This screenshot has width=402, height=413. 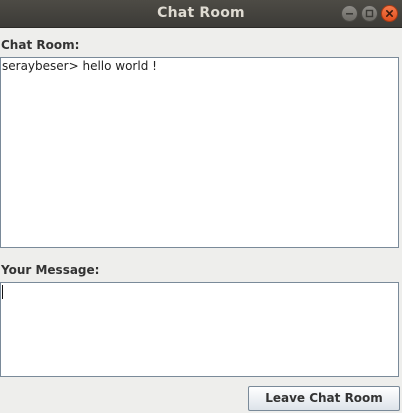 I want to click on minimize-icon, so click(x=349, y=14).